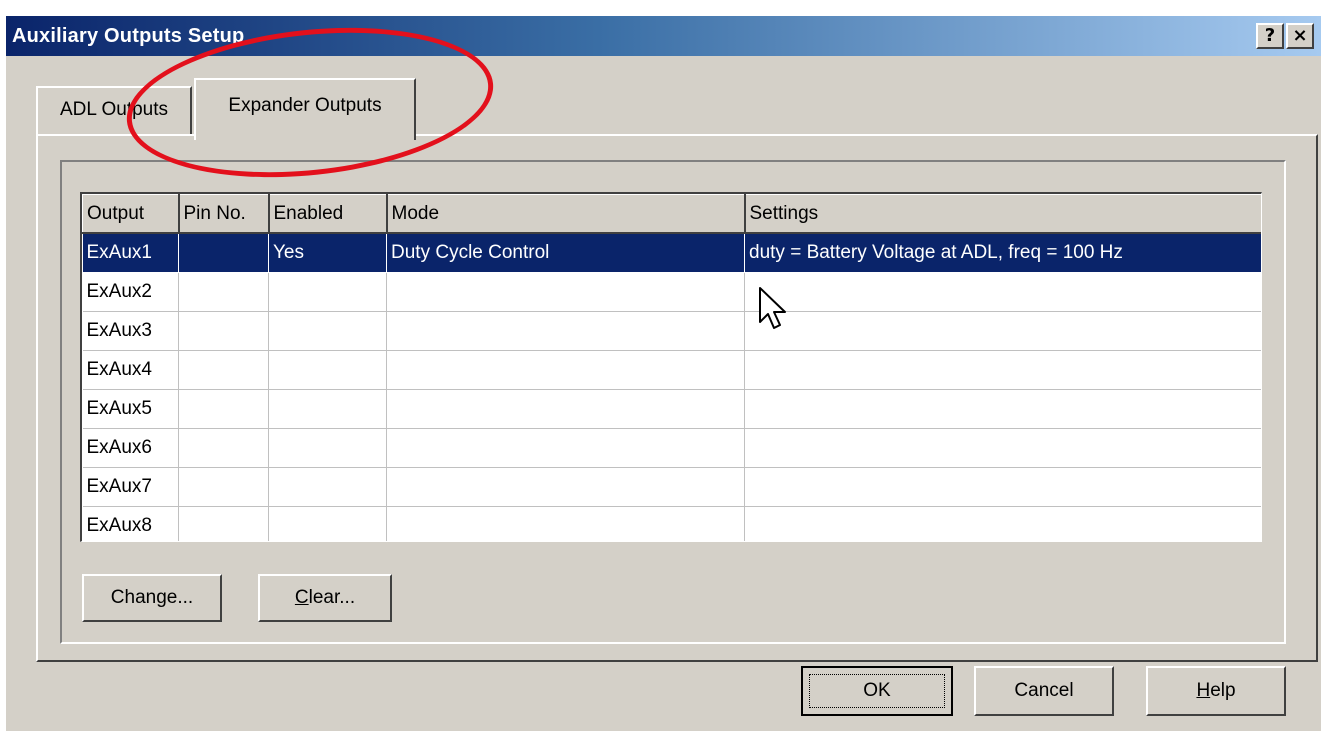  Describe the element at coordinates (663, 36) in the screenshot. I see `title-bar: Auxiliary Outputs Setup ? ×` at that location.